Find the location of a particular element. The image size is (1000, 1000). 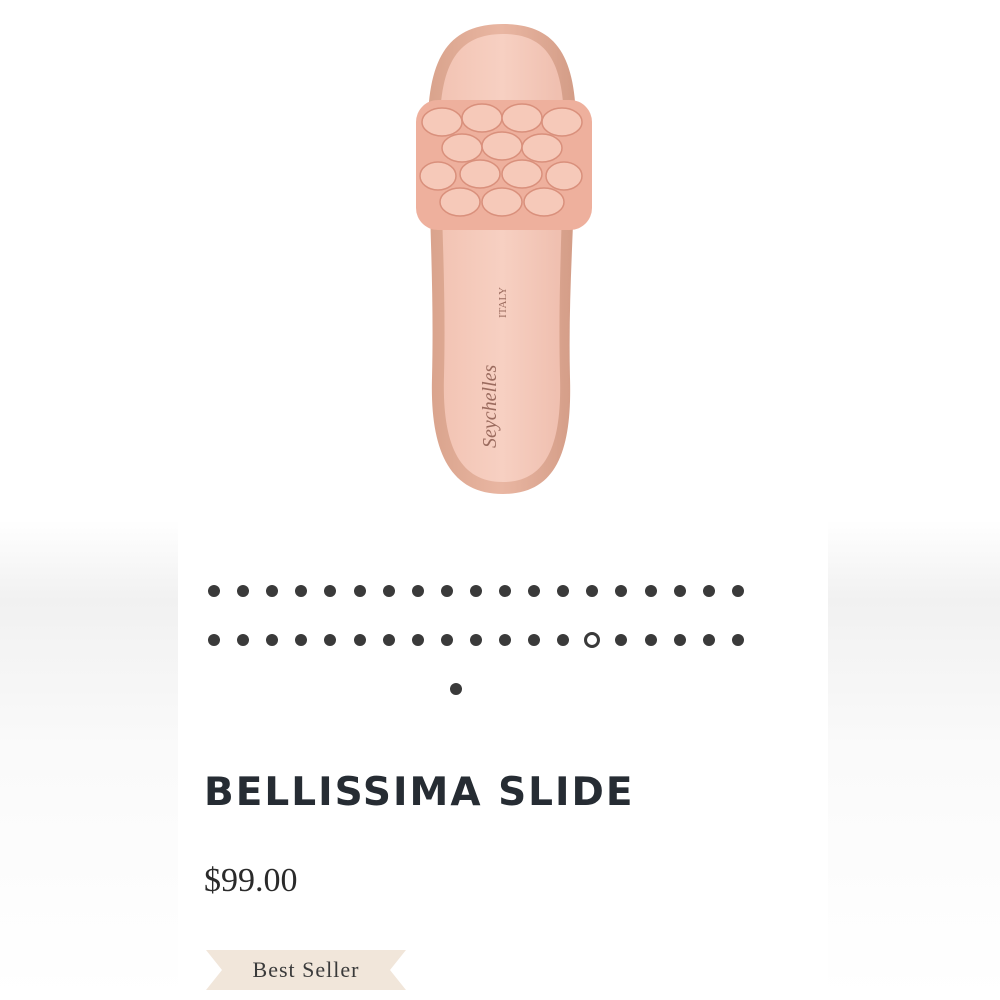

product-image: ITALY Seychelles is located at coordinates (503, 258).